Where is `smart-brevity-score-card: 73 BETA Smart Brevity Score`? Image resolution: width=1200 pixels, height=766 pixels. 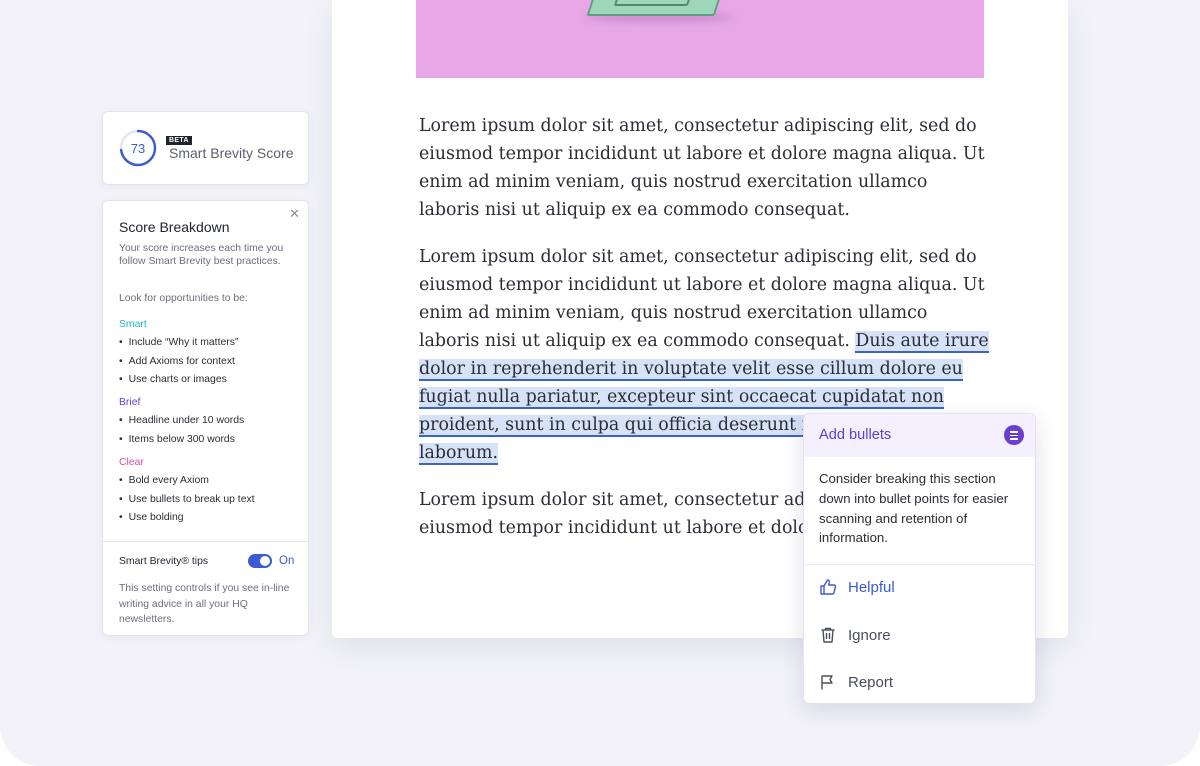 smart-brevity-score-card: 73 BETA Smart Brevity Score is located at coordinates (205, 148).